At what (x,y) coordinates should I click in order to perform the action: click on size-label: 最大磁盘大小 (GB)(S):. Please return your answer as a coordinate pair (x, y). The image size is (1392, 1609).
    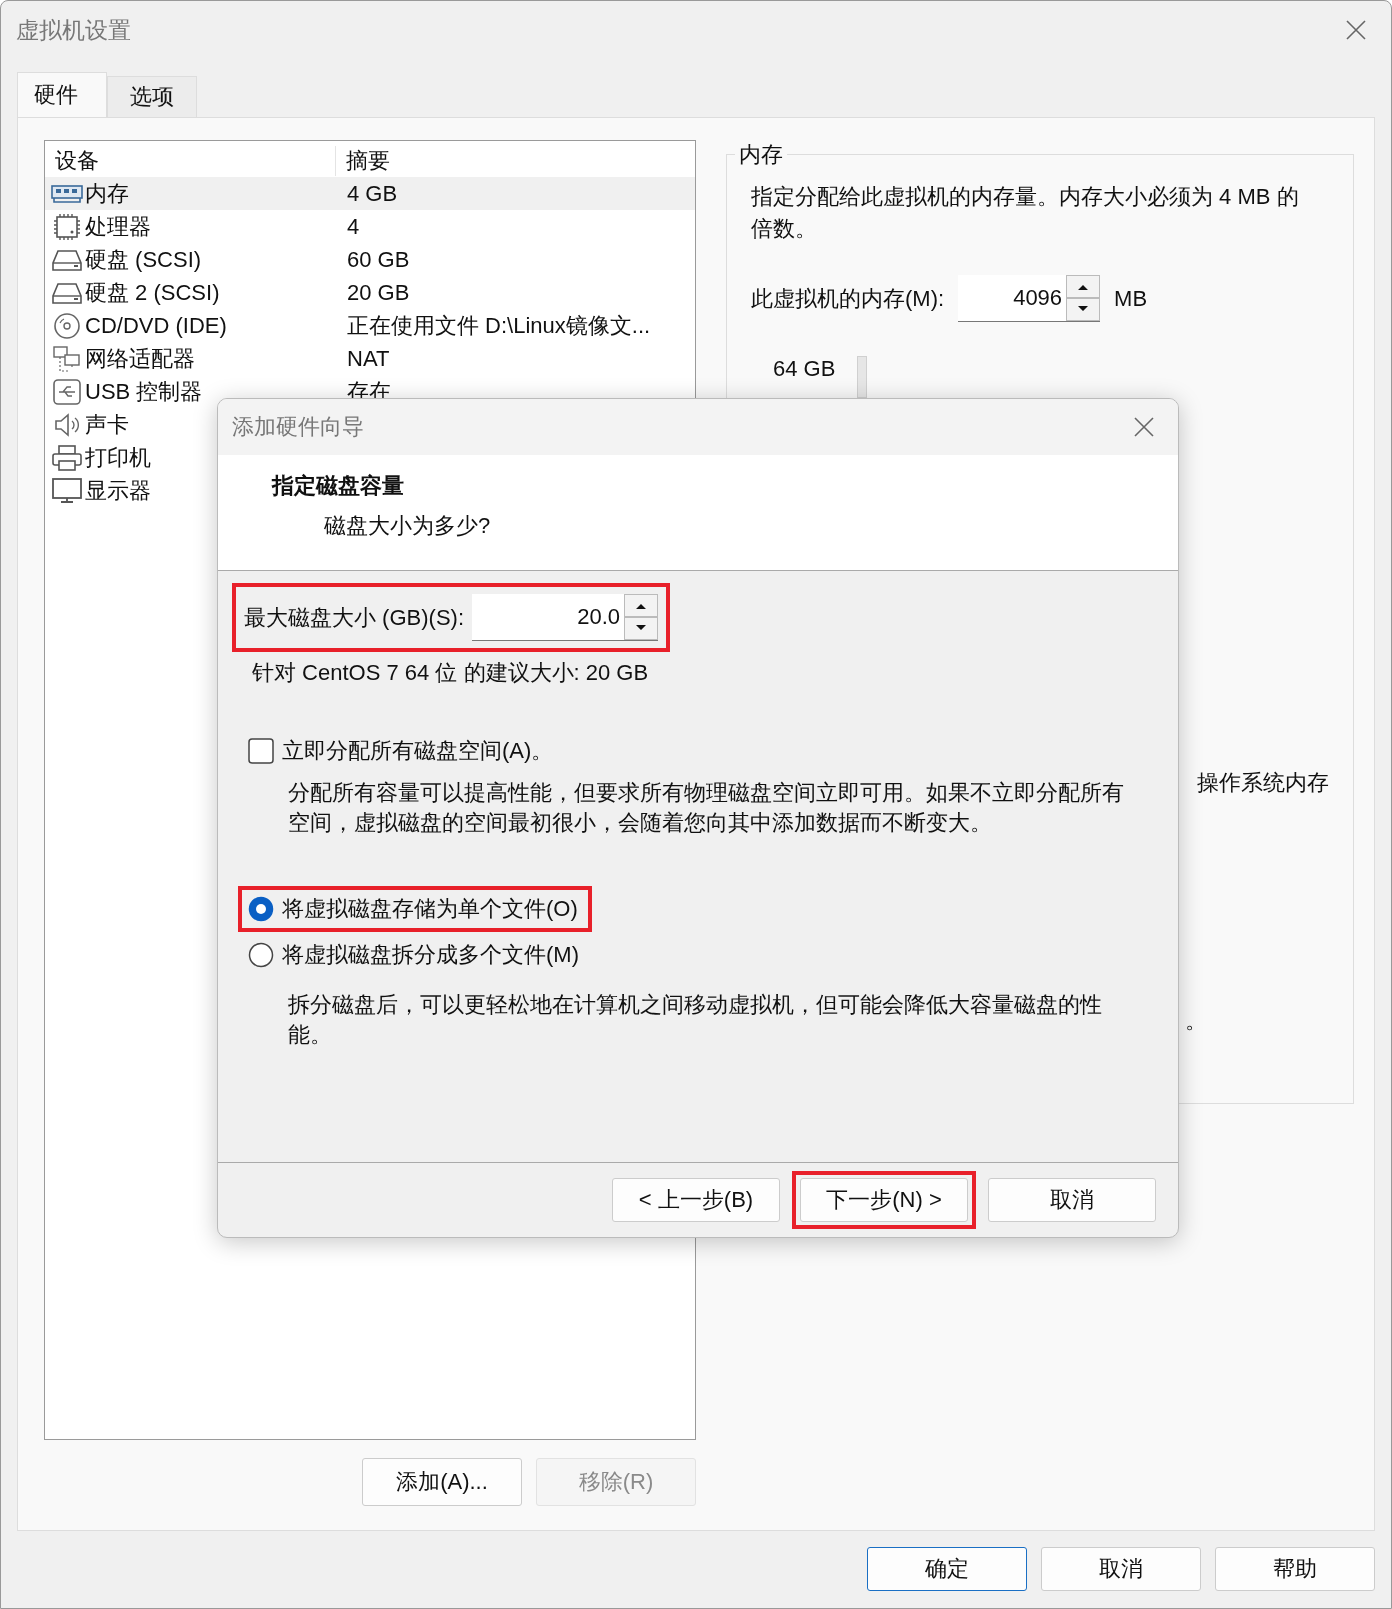
    Looking at the image, I should click on (354, 617).